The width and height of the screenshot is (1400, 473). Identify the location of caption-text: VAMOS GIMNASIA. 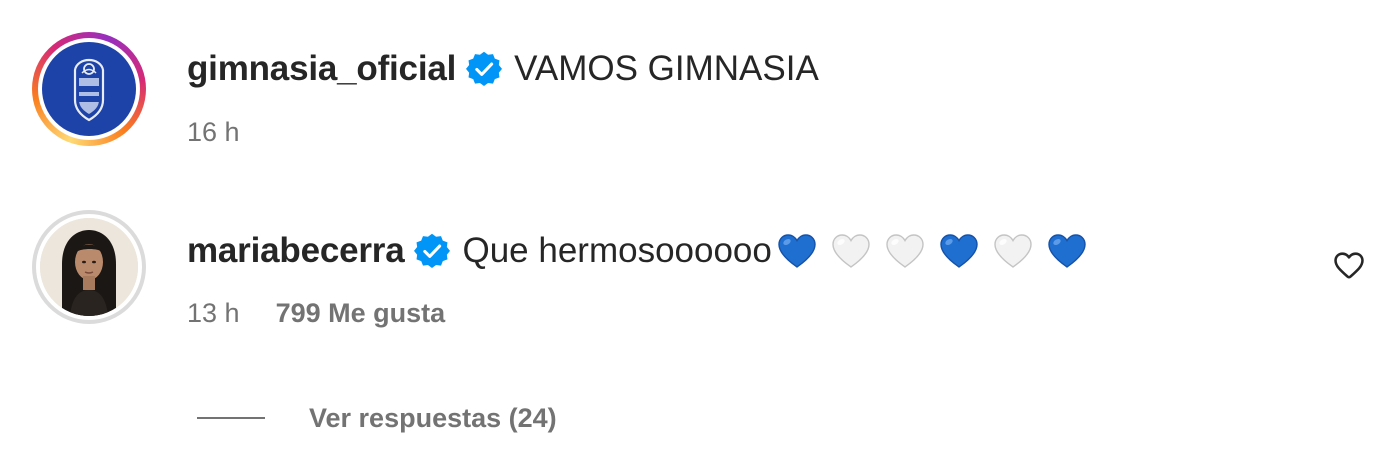
(666, 68).